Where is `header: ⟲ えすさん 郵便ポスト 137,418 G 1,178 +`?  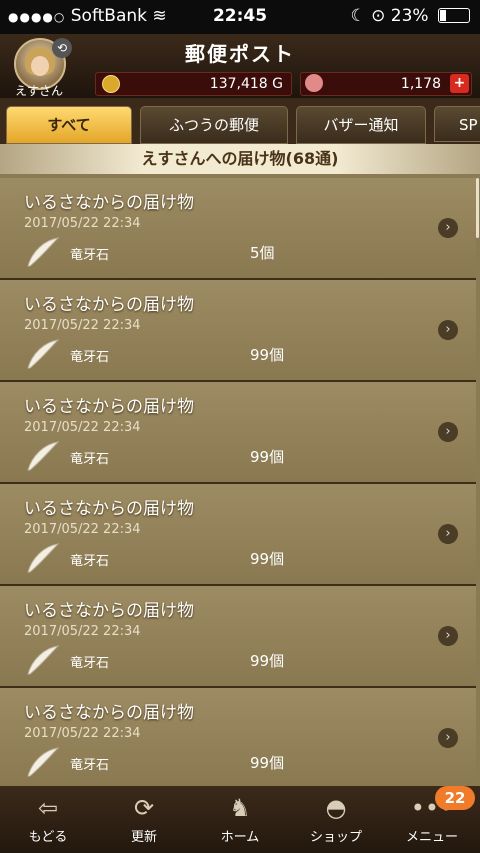 header: ⟲ えすさん 郵便ポスト 137,418 G 1,178 + is located at coordinates (240, 66).